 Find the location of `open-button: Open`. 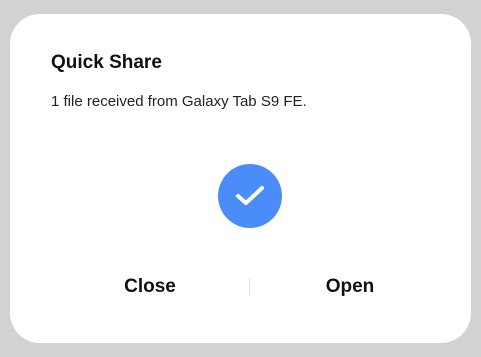

open-button: Open is located at coordinates (350, 287).